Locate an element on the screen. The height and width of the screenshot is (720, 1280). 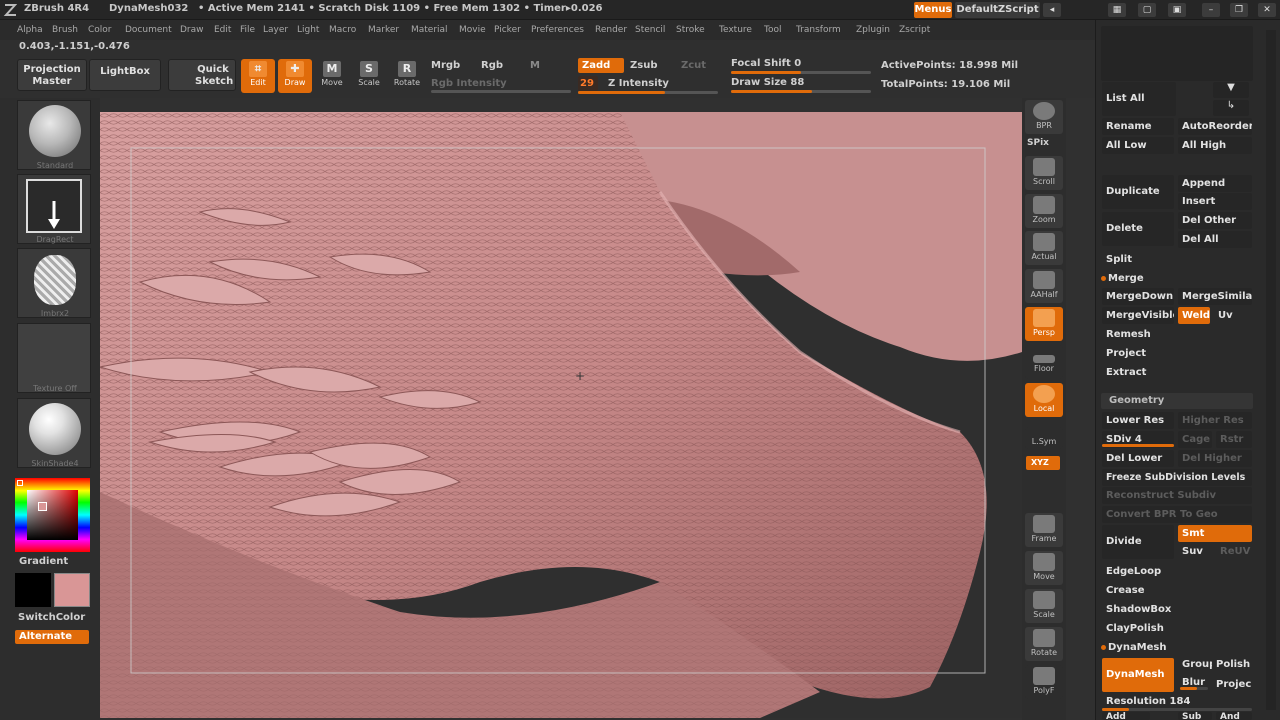
geometry-header: Geometry is located at coordinates (1177, 401).